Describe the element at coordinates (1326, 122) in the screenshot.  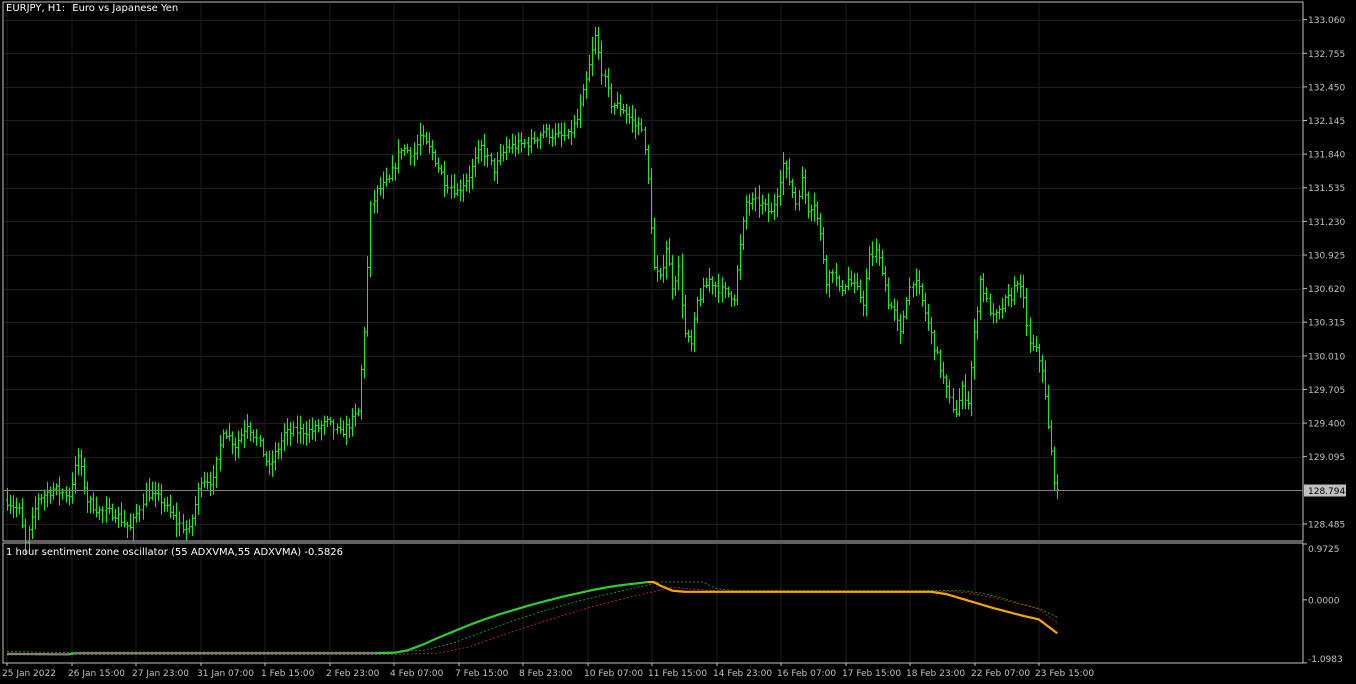
I see `price-tick-label: 132.145` at that location.